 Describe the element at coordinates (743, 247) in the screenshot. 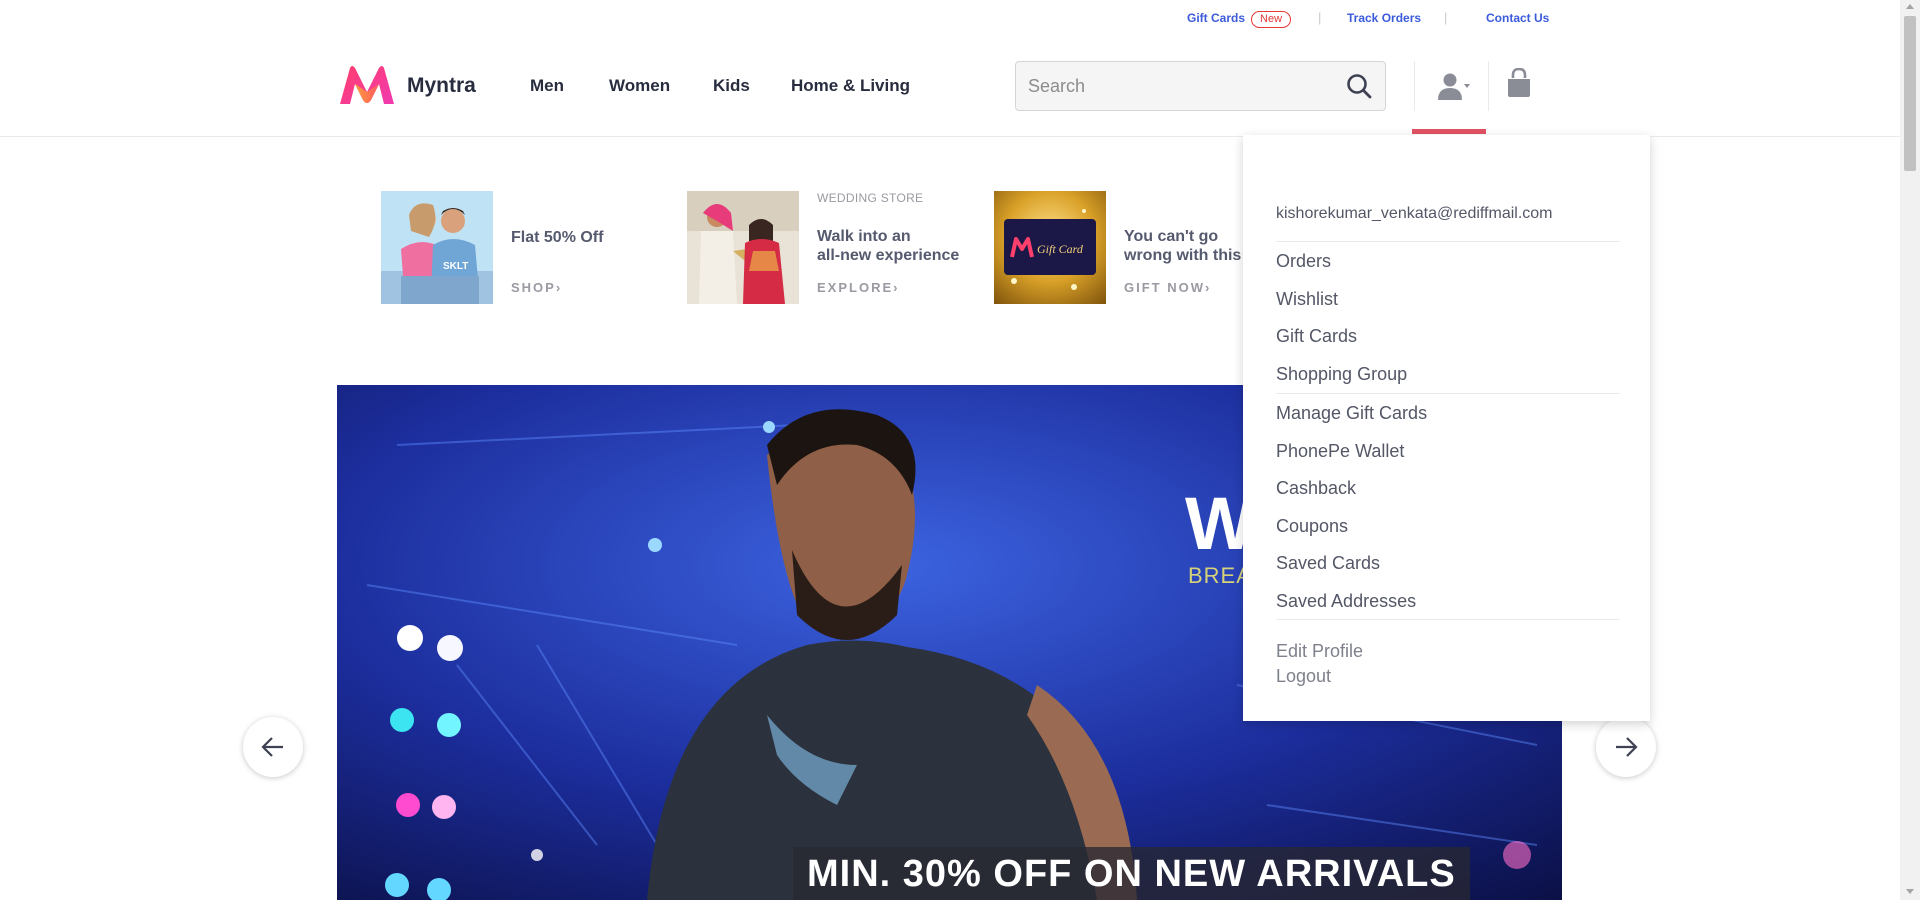

I see `promo-image-wedding` at that location.